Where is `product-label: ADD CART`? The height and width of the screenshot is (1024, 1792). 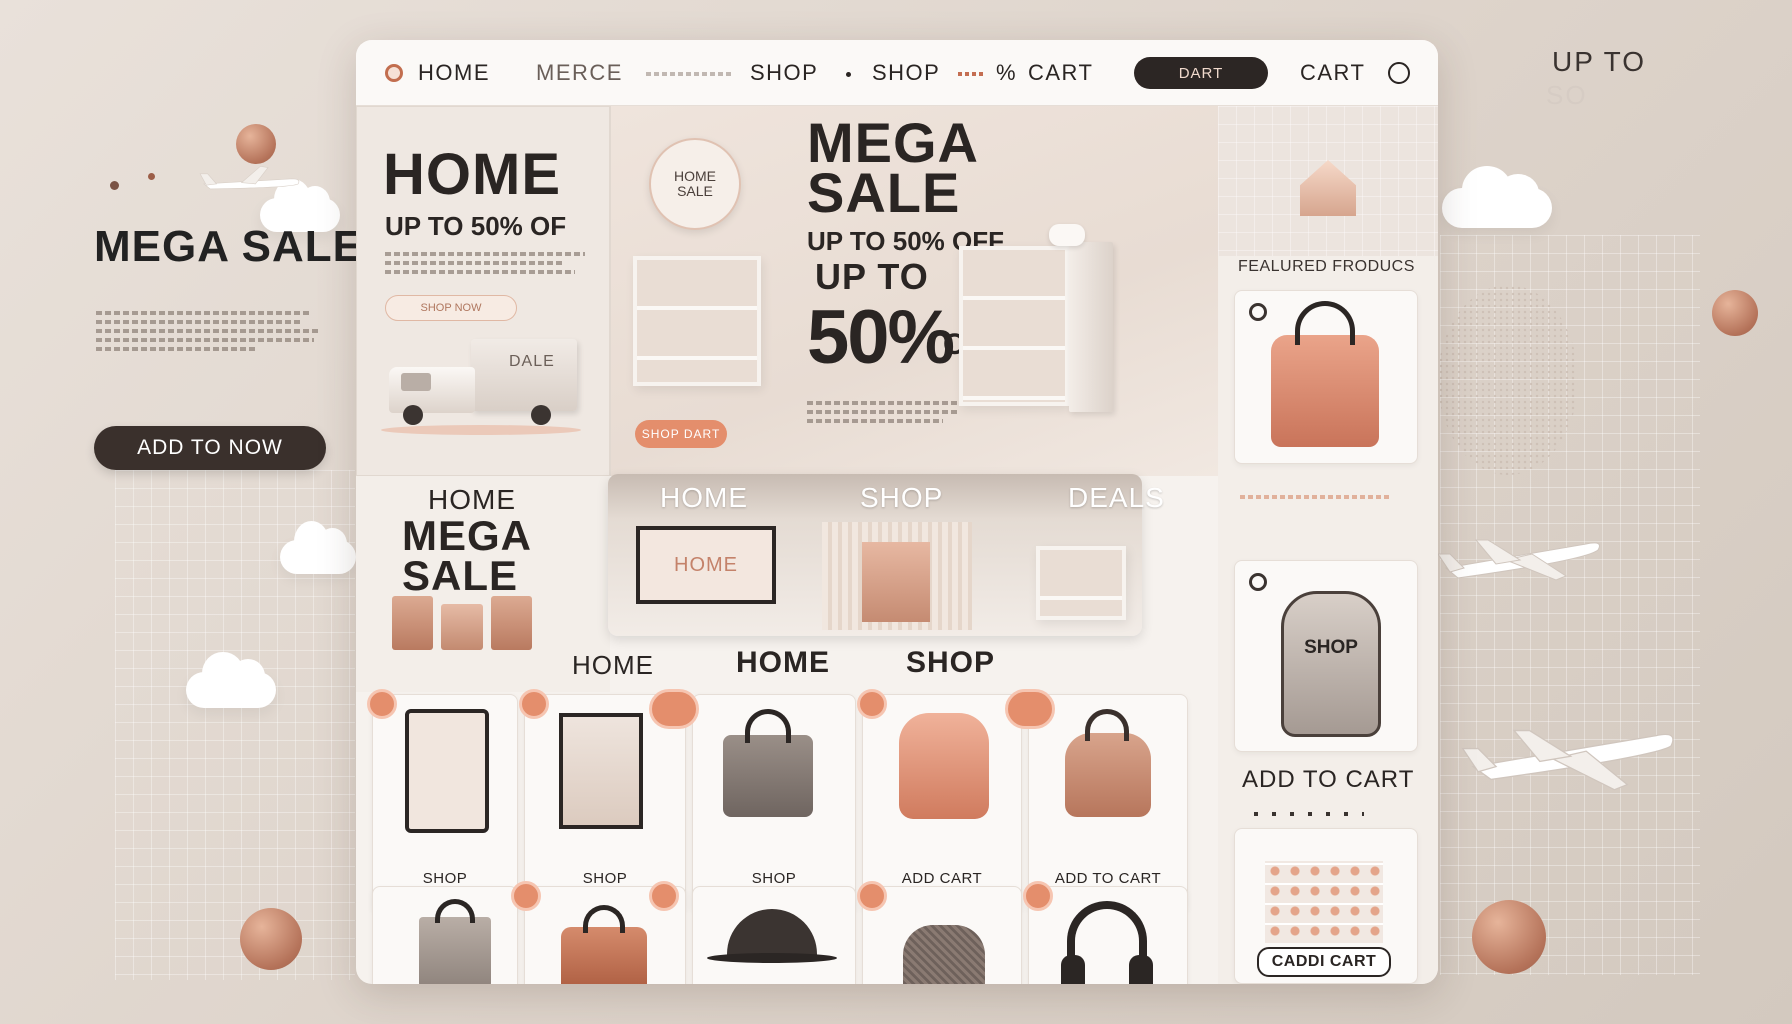
product-label: ADD CART is located at coordinates (942, 878).